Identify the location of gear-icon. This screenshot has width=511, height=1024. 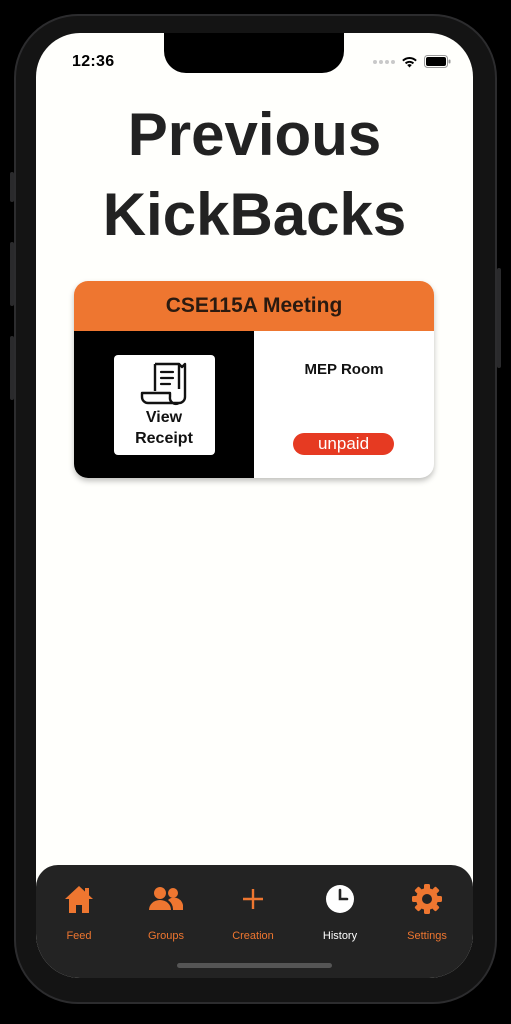
(427, 899).